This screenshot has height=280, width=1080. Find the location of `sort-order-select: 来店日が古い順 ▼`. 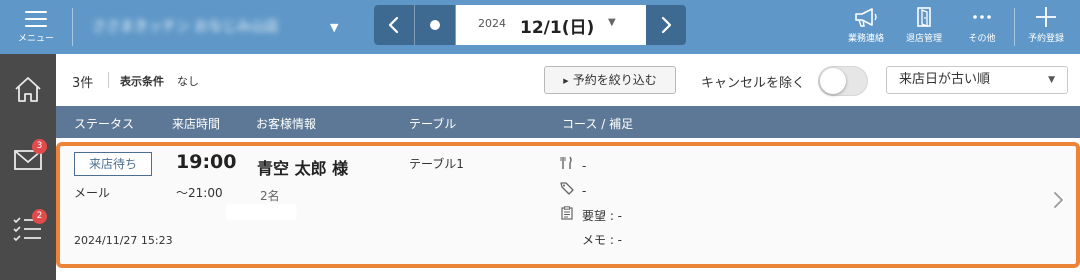

sort-order-select: 来店日が古い順 ▼ is located at coordinates (977, 80).